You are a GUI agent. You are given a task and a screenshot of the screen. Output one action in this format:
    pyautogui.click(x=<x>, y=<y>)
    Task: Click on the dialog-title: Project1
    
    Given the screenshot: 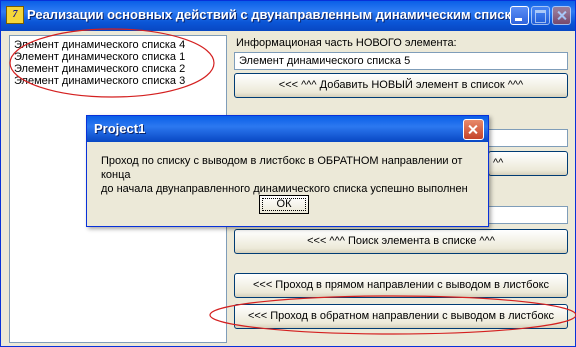 What is the action you would take?
    pyautogui.click(x=120, y=128)
    